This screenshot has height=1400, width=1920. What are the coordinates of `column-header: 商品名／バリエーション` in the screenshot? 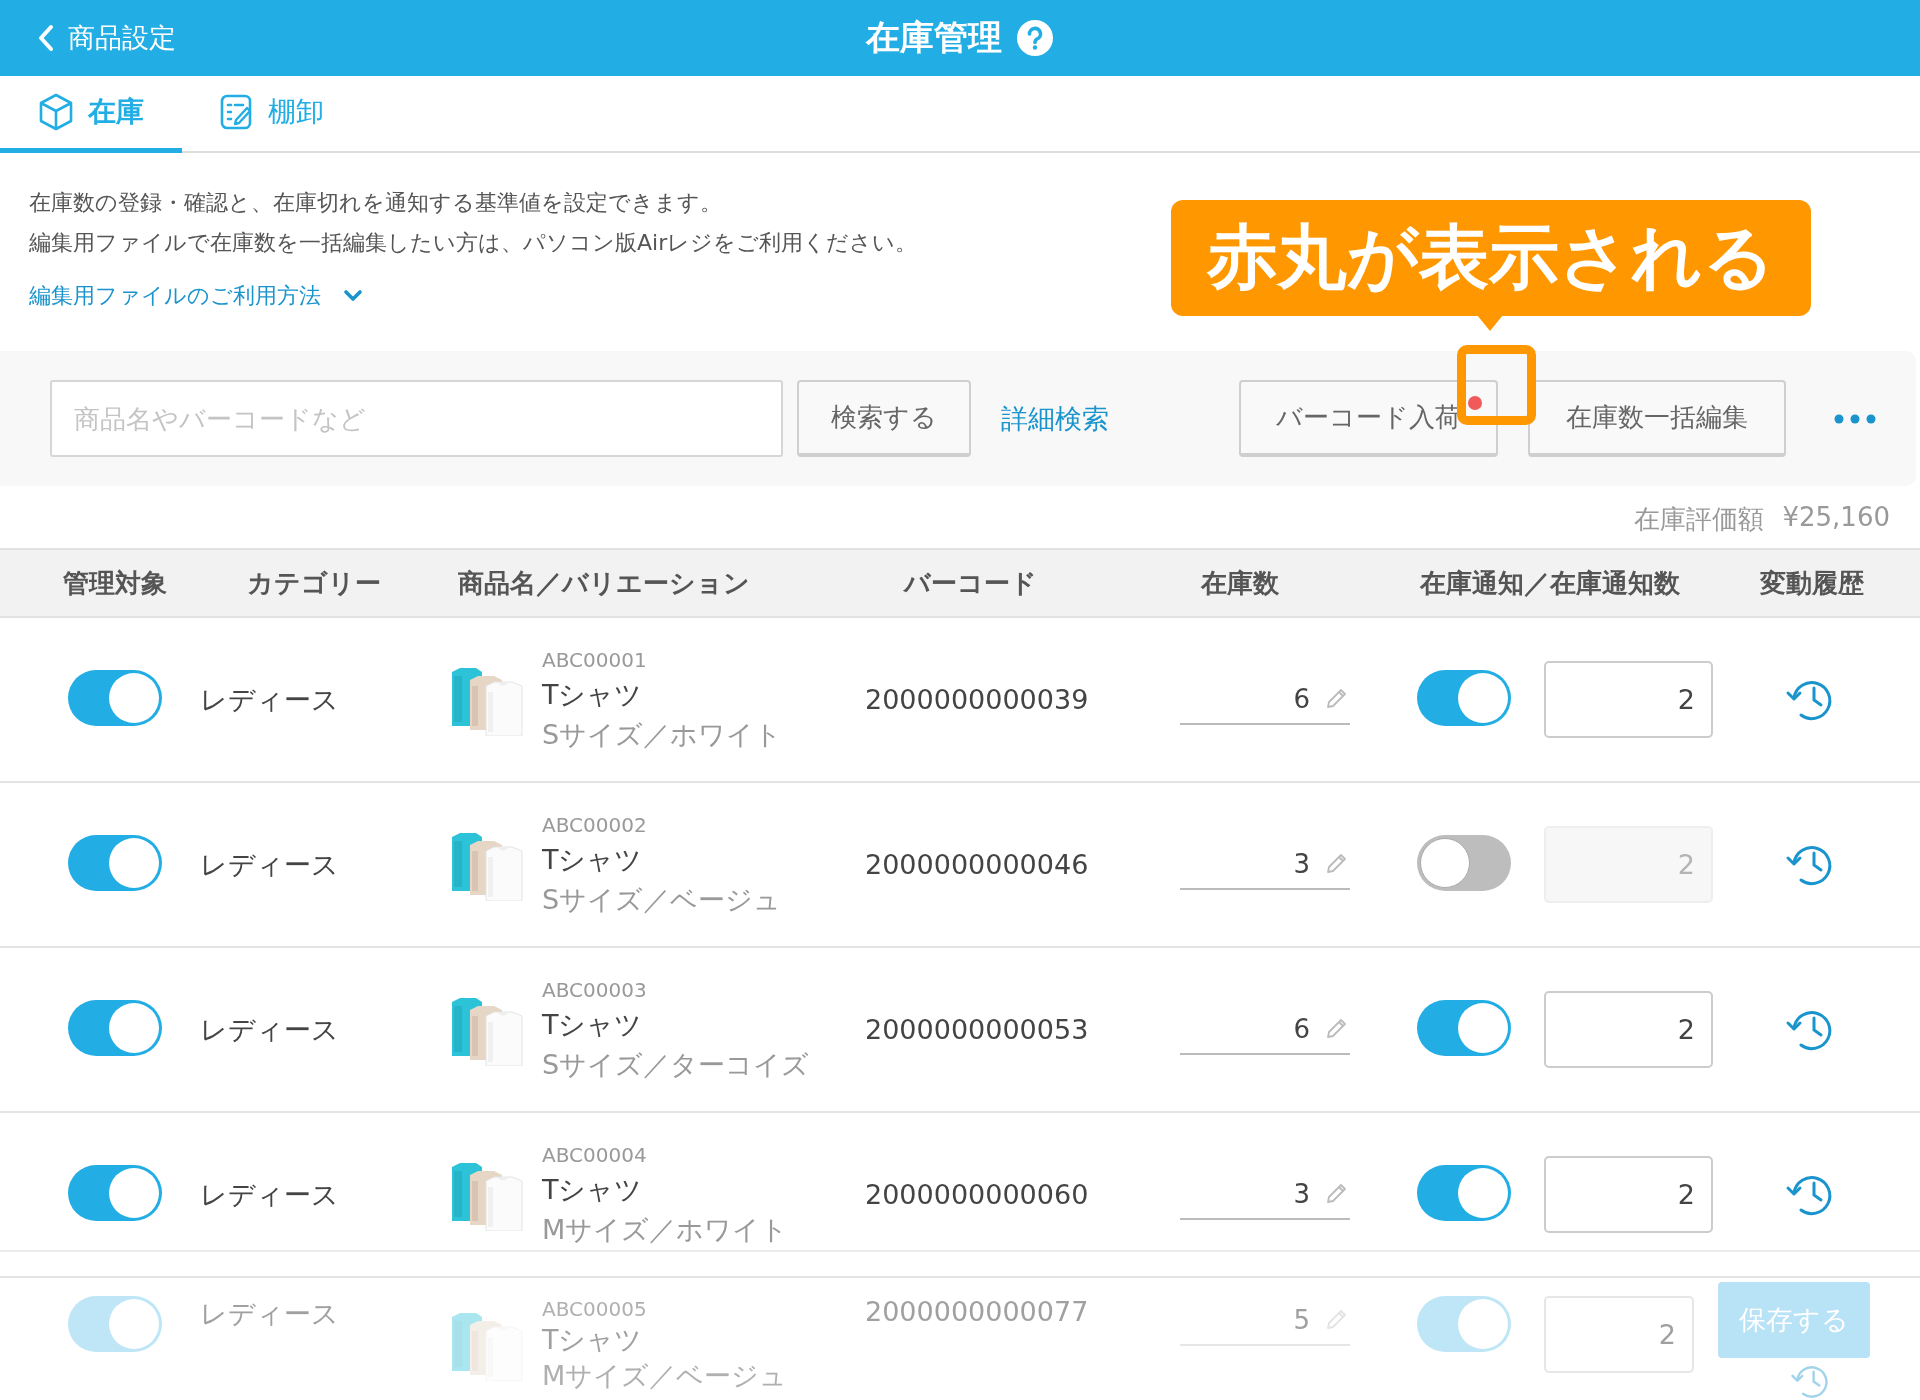 It's located at (604, 583).